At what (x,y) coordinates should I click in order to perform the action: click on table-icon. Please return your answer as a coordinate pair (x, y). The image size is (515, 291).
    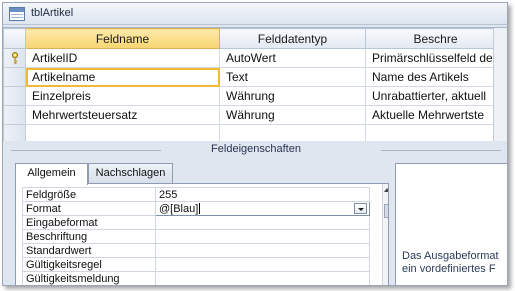
    Looking at the image, I should click on (17, 14).